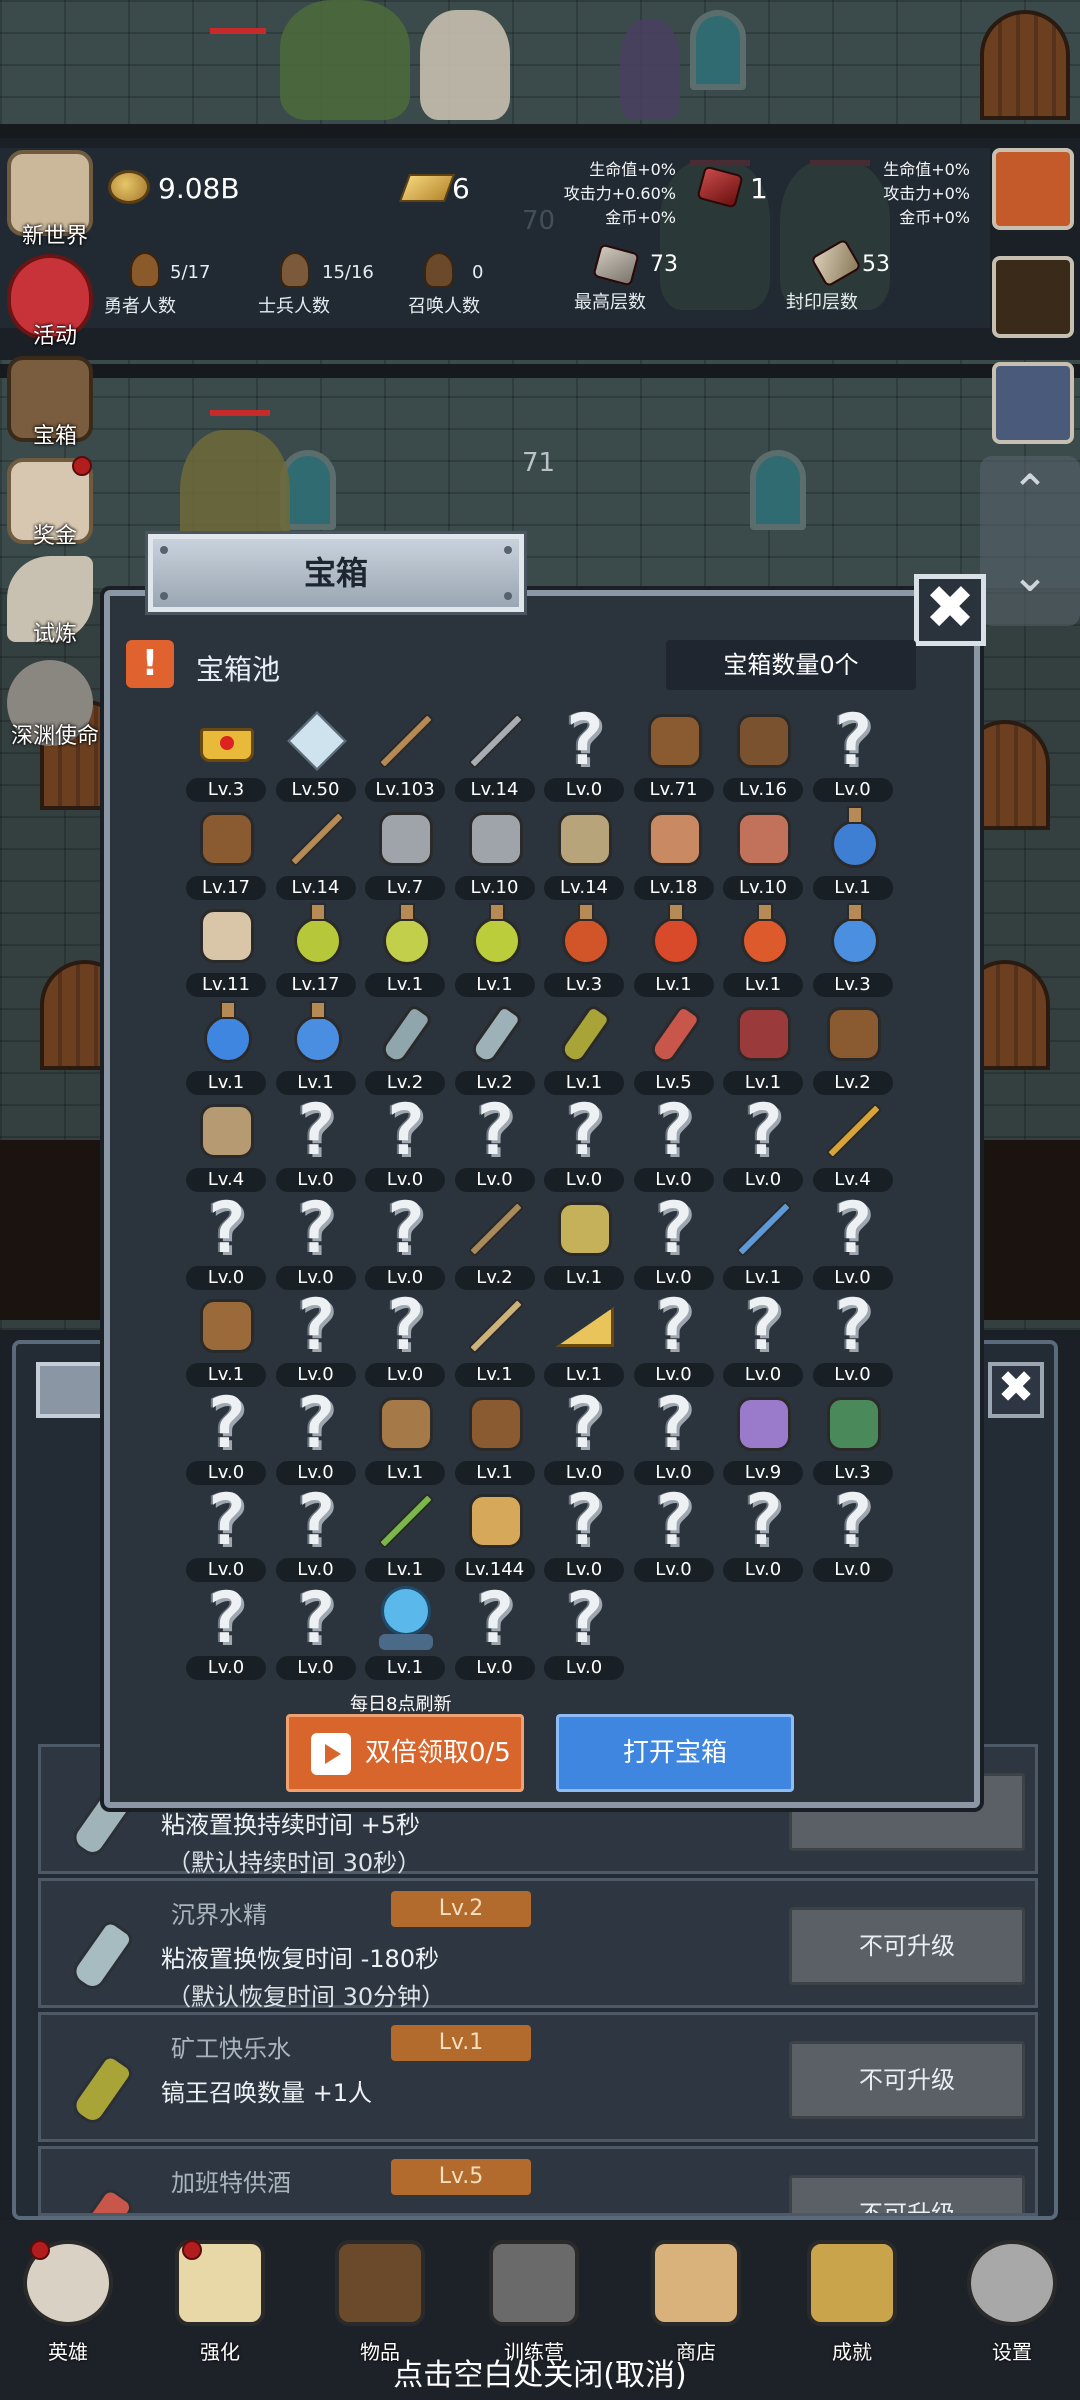 The height and width of the screenshot is (2400, 1080). I want to click on item-level: Lv.1, so click(405, 985).